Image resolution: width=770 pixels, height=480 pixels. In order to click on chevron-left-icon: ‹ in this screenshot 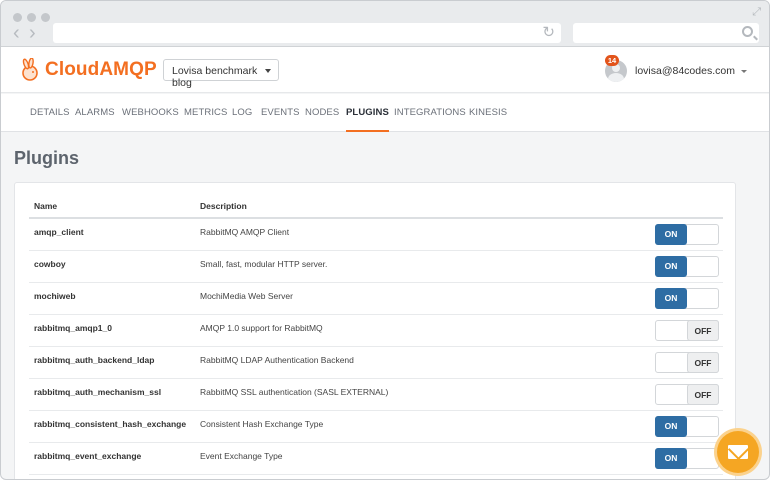, I will do `click(16, 33)`.